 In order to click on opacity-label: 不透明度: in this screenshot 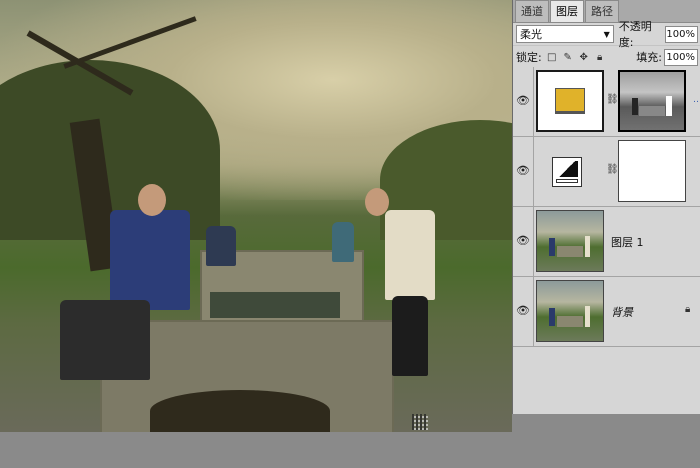, I will do `click(635, 34)`.